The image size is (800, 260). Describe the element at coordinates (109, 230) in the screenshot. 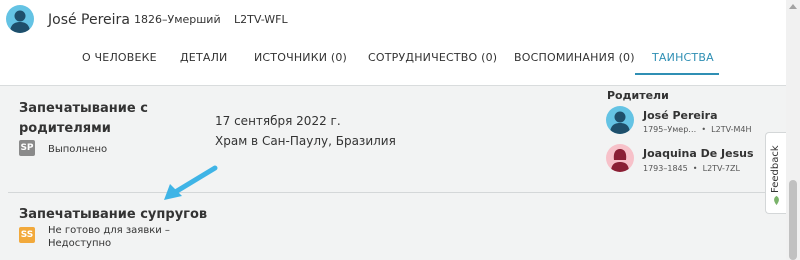

I see `status-line: Не готово для заявки –` at that location.